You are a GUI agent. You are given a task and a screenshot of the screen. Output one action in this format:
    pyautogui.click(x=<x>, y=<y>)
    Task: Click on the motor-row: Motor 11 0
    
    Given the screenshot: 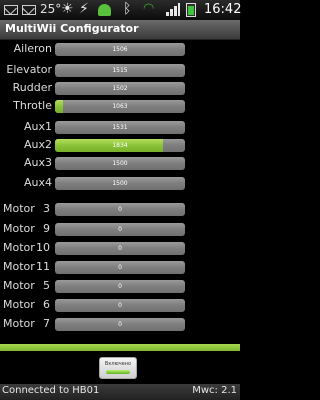 What is the action you would take?
    pyautogui.click(x=120, y=267)
    